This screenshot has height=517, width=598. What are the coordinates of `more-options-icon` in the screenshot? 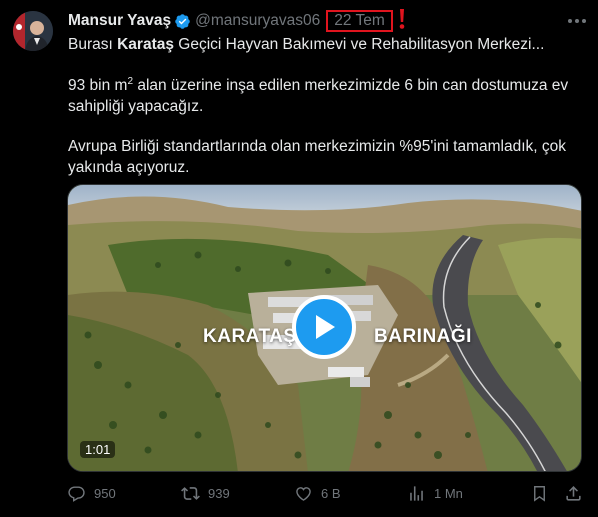 It's located at (577, 21).